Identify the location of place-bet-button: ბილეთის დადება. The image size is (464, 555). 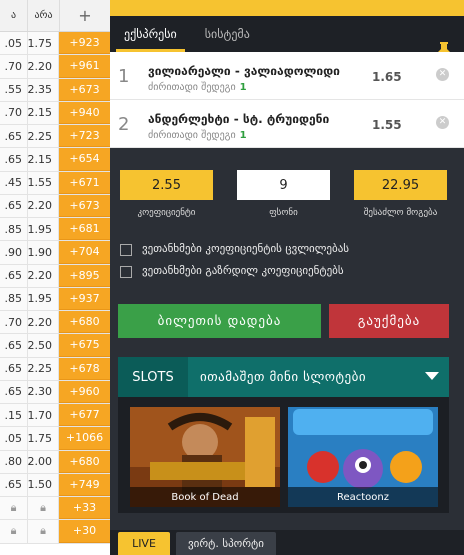
(219, 321).